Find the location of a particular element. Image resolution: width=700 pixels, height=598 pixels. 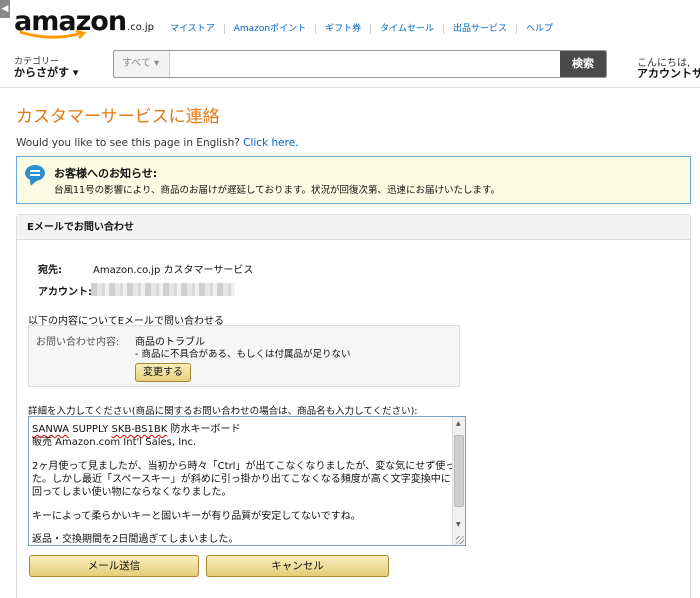

search-scope-dropdown: すべて ▾ is located at coordinates (142, 64).